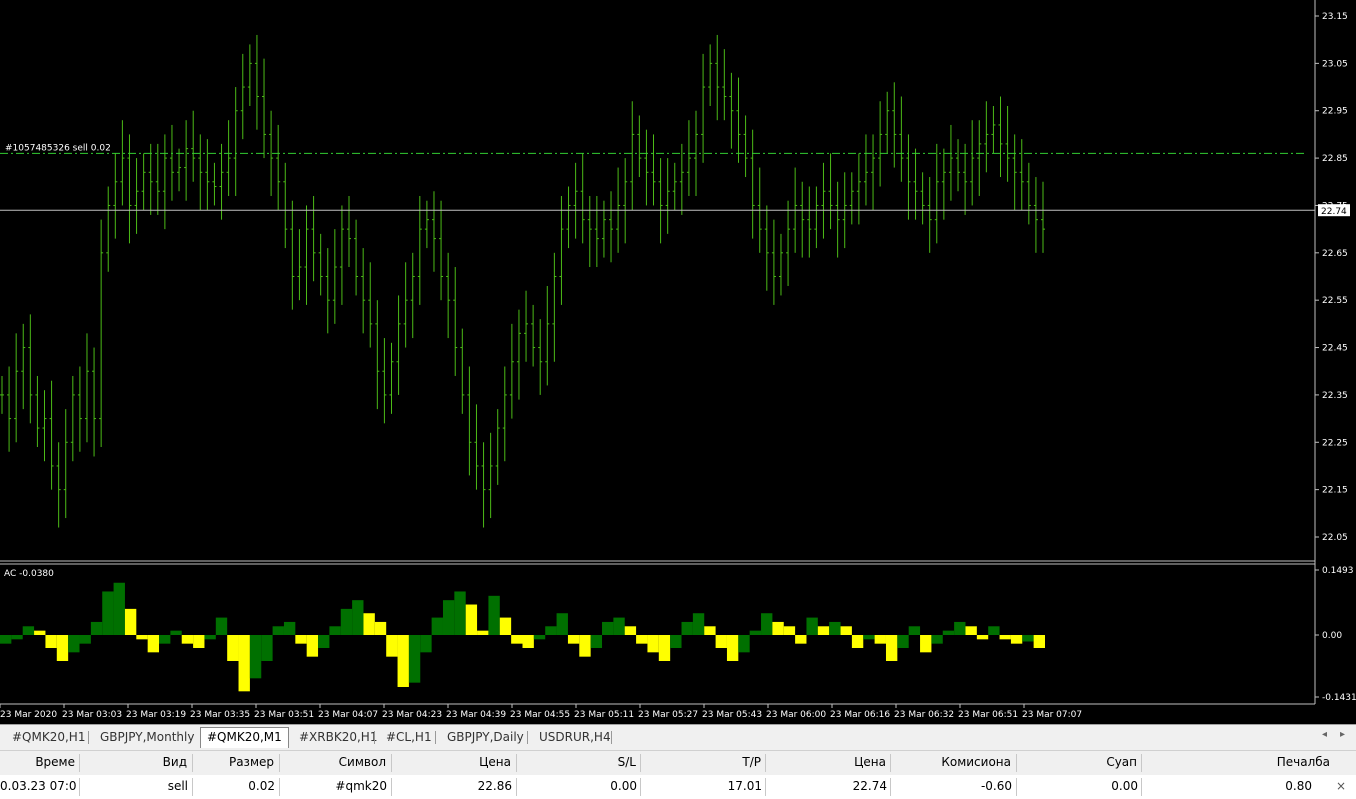 This screenshot has width=1356, height=799. Describe the element at coordinates (476, 715) in the screenshot. I see `time-tick-label: 23 Mar 04:39` at that location.